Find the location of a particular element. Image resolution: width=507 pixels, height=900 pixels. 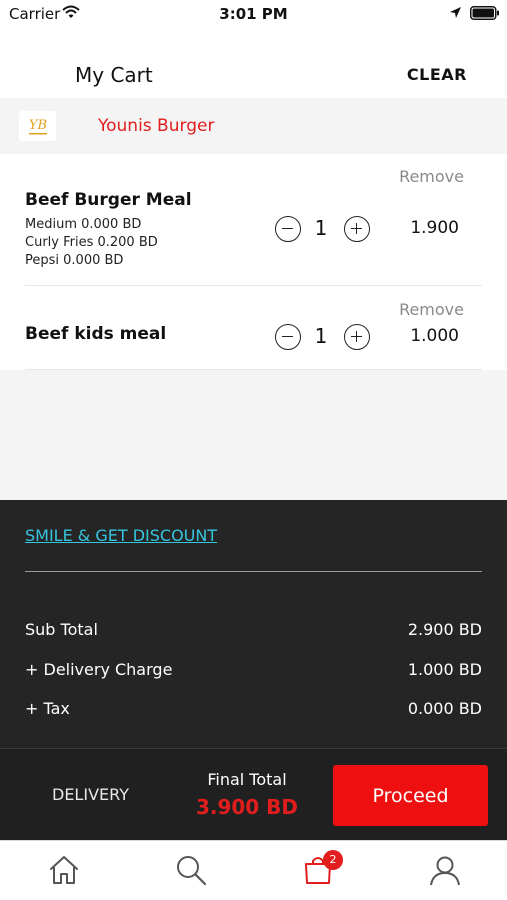

status-time: 3:01 PM is located at coordinates (253, 14).